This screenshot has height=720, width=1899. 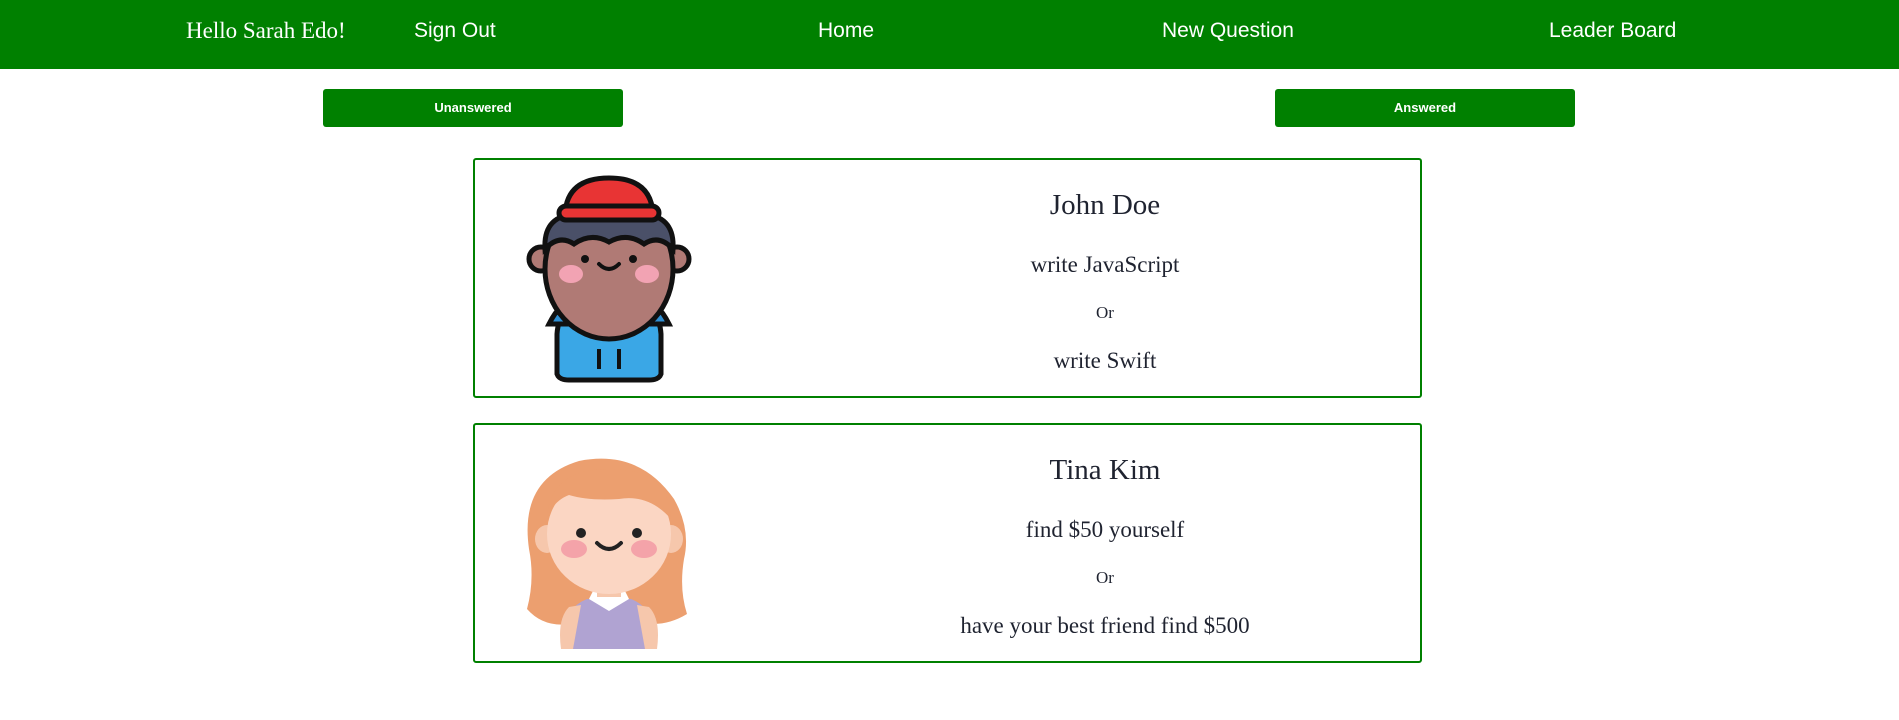 What do you see at coordinates (1612, 31) in the screenshot?
I see `nav-leader-board-link: Leader Board` at bounding box center [1612, 31].